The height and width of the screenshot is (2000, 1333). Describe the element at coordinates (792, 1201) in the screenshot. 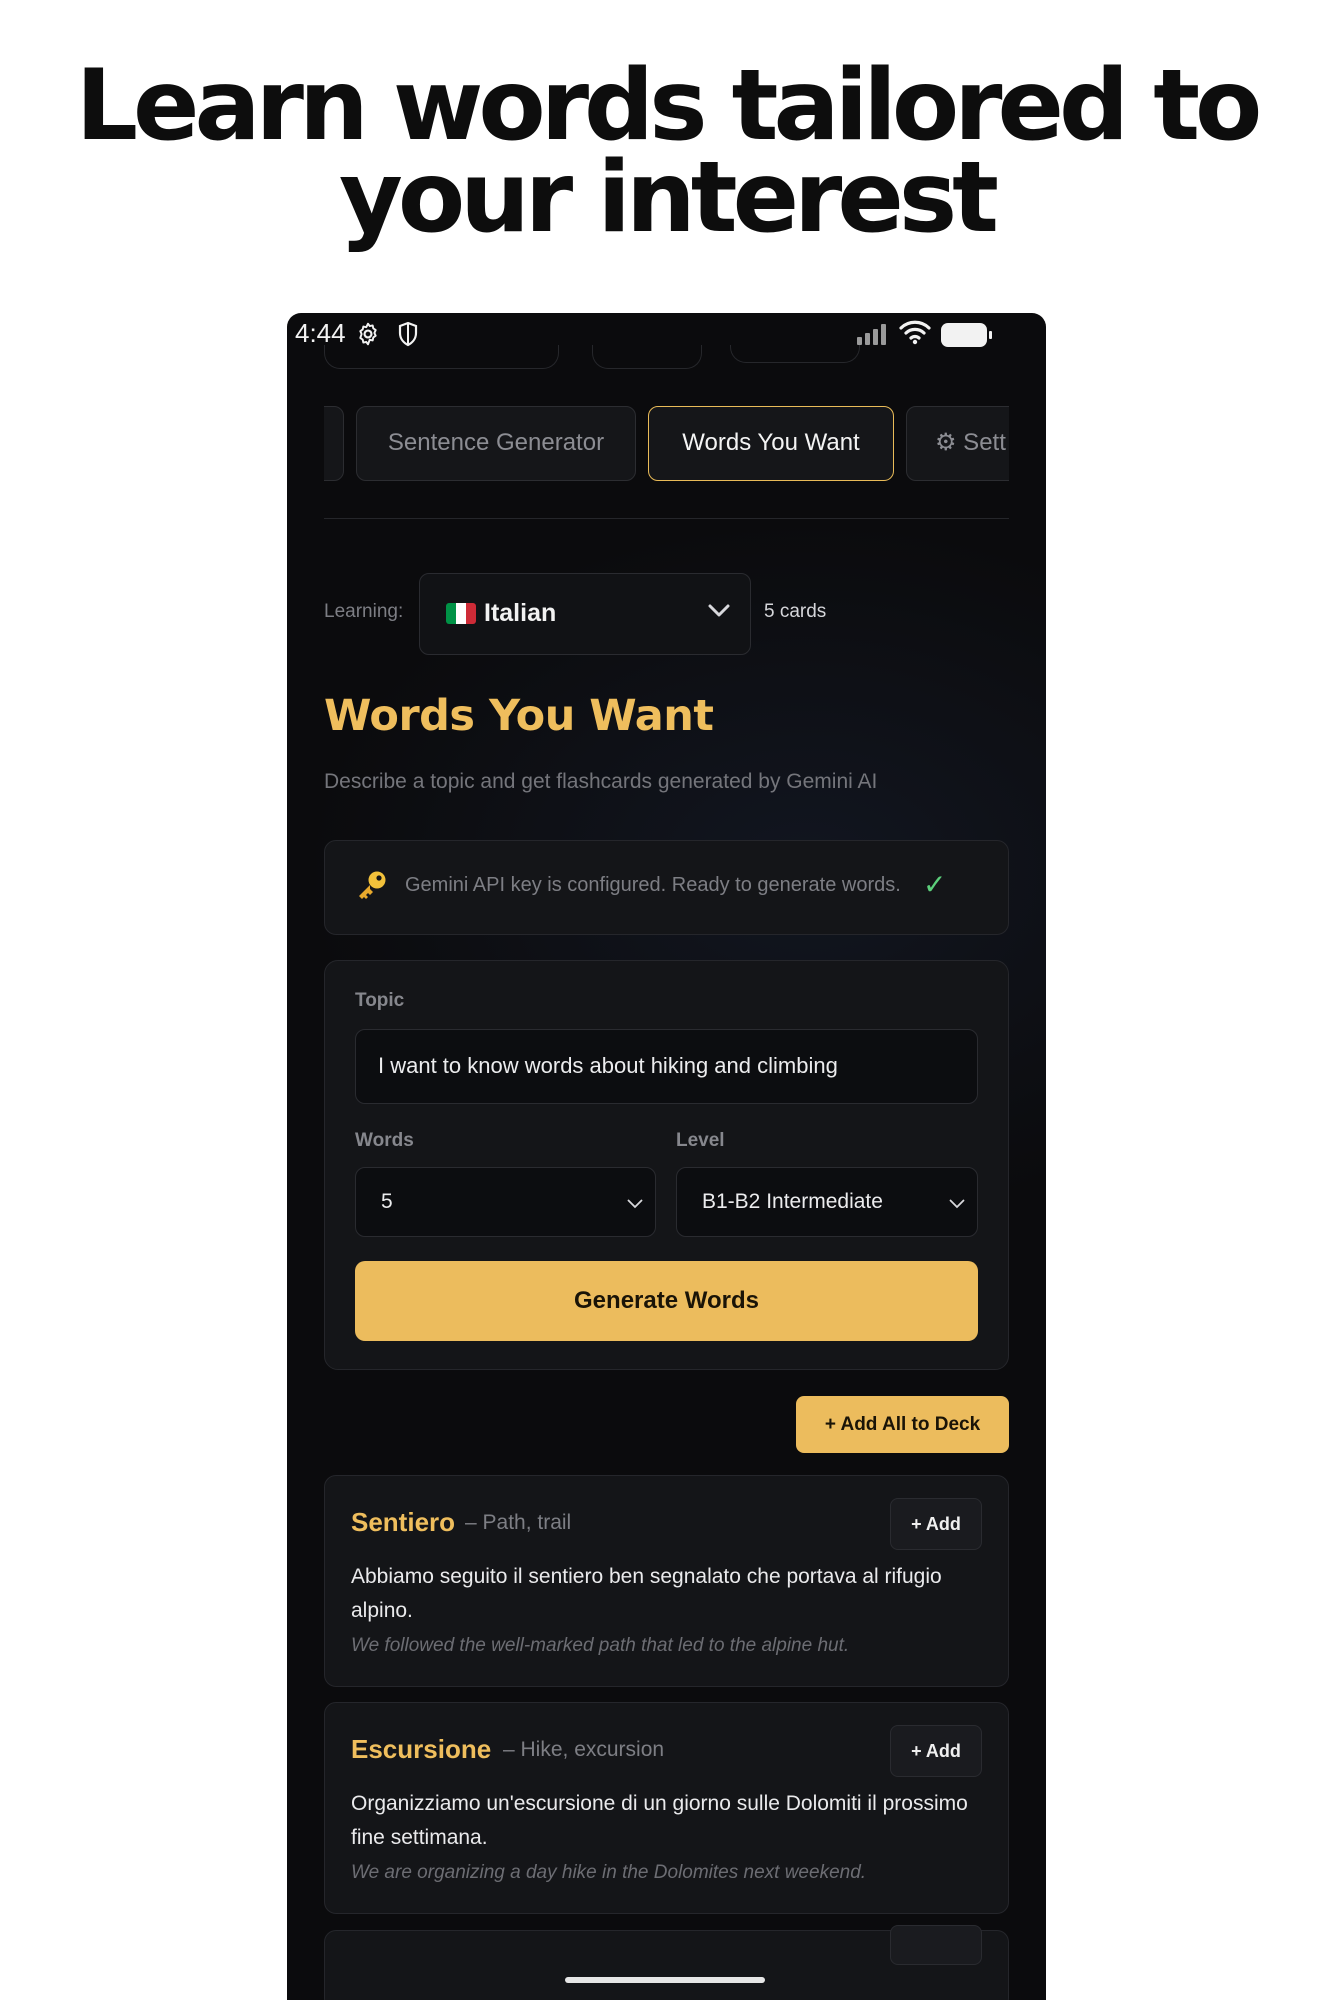

I see `level-value: B1-B2 Intermediate` at that location.